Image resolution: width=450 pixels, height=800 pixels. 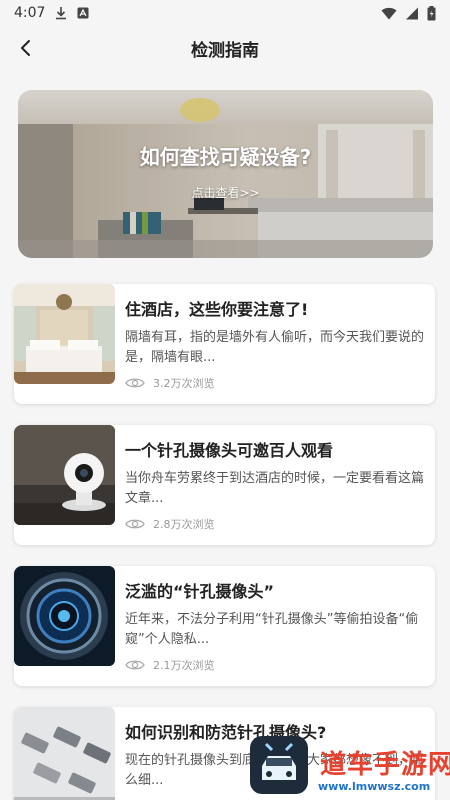 I want to click on security-camera-photo, so click(x=64, y=475).